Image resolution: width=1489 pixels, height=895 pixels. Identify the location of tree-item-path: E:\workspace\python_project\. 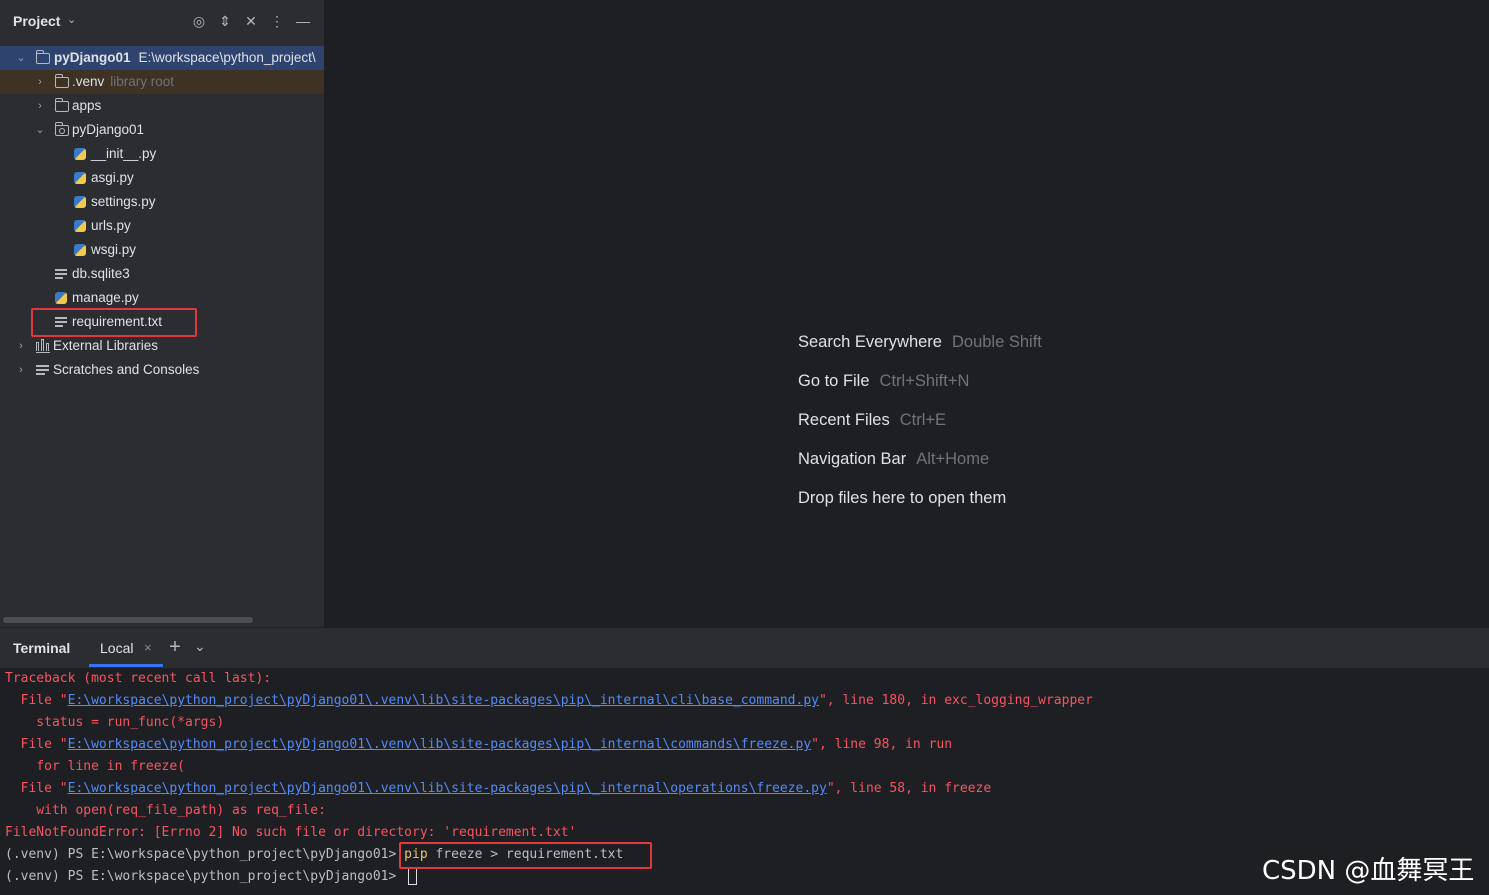
(227, 57).